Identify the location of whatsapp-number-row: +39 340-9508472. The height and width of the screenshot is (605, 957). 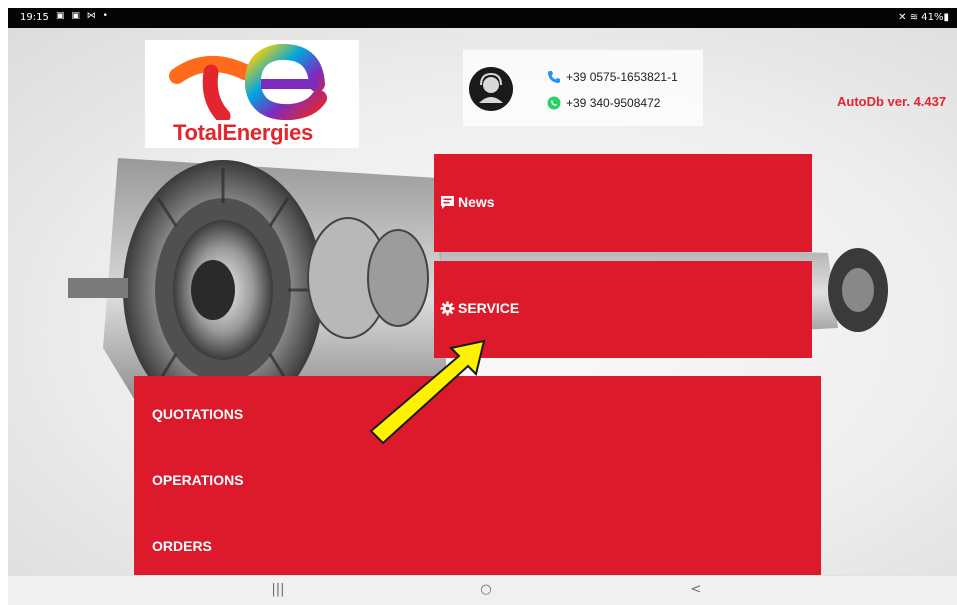
(603, 103).